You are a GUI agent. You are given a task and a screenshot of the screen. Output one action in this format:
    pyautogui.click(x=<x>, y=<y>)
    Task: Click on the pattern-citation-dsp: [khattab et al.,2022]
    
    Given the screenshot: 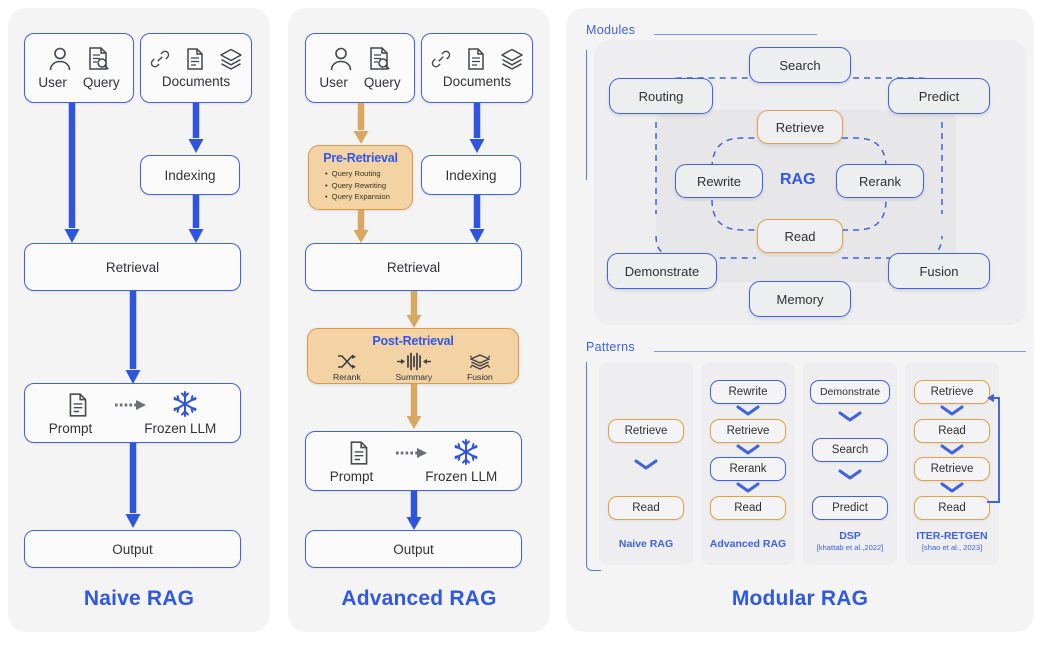 What is the action you would take?
    pyautogui.click(x=850, y=547)
    